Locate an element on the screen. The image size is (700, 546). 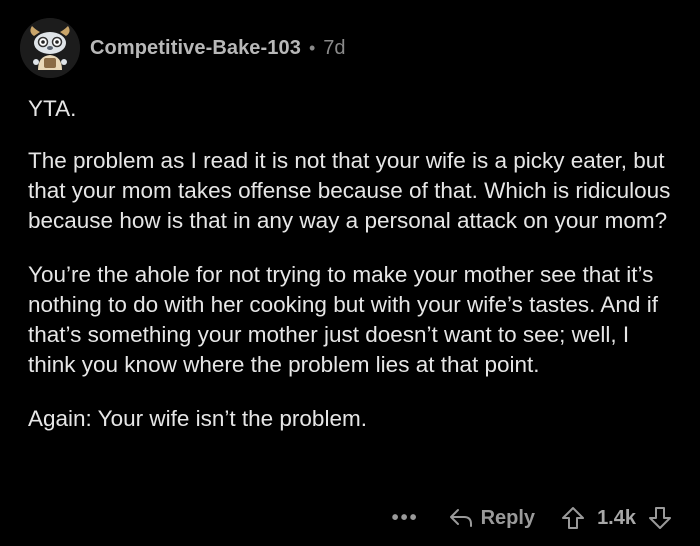
reply-button: Reply is located at coordinates (492, 518).